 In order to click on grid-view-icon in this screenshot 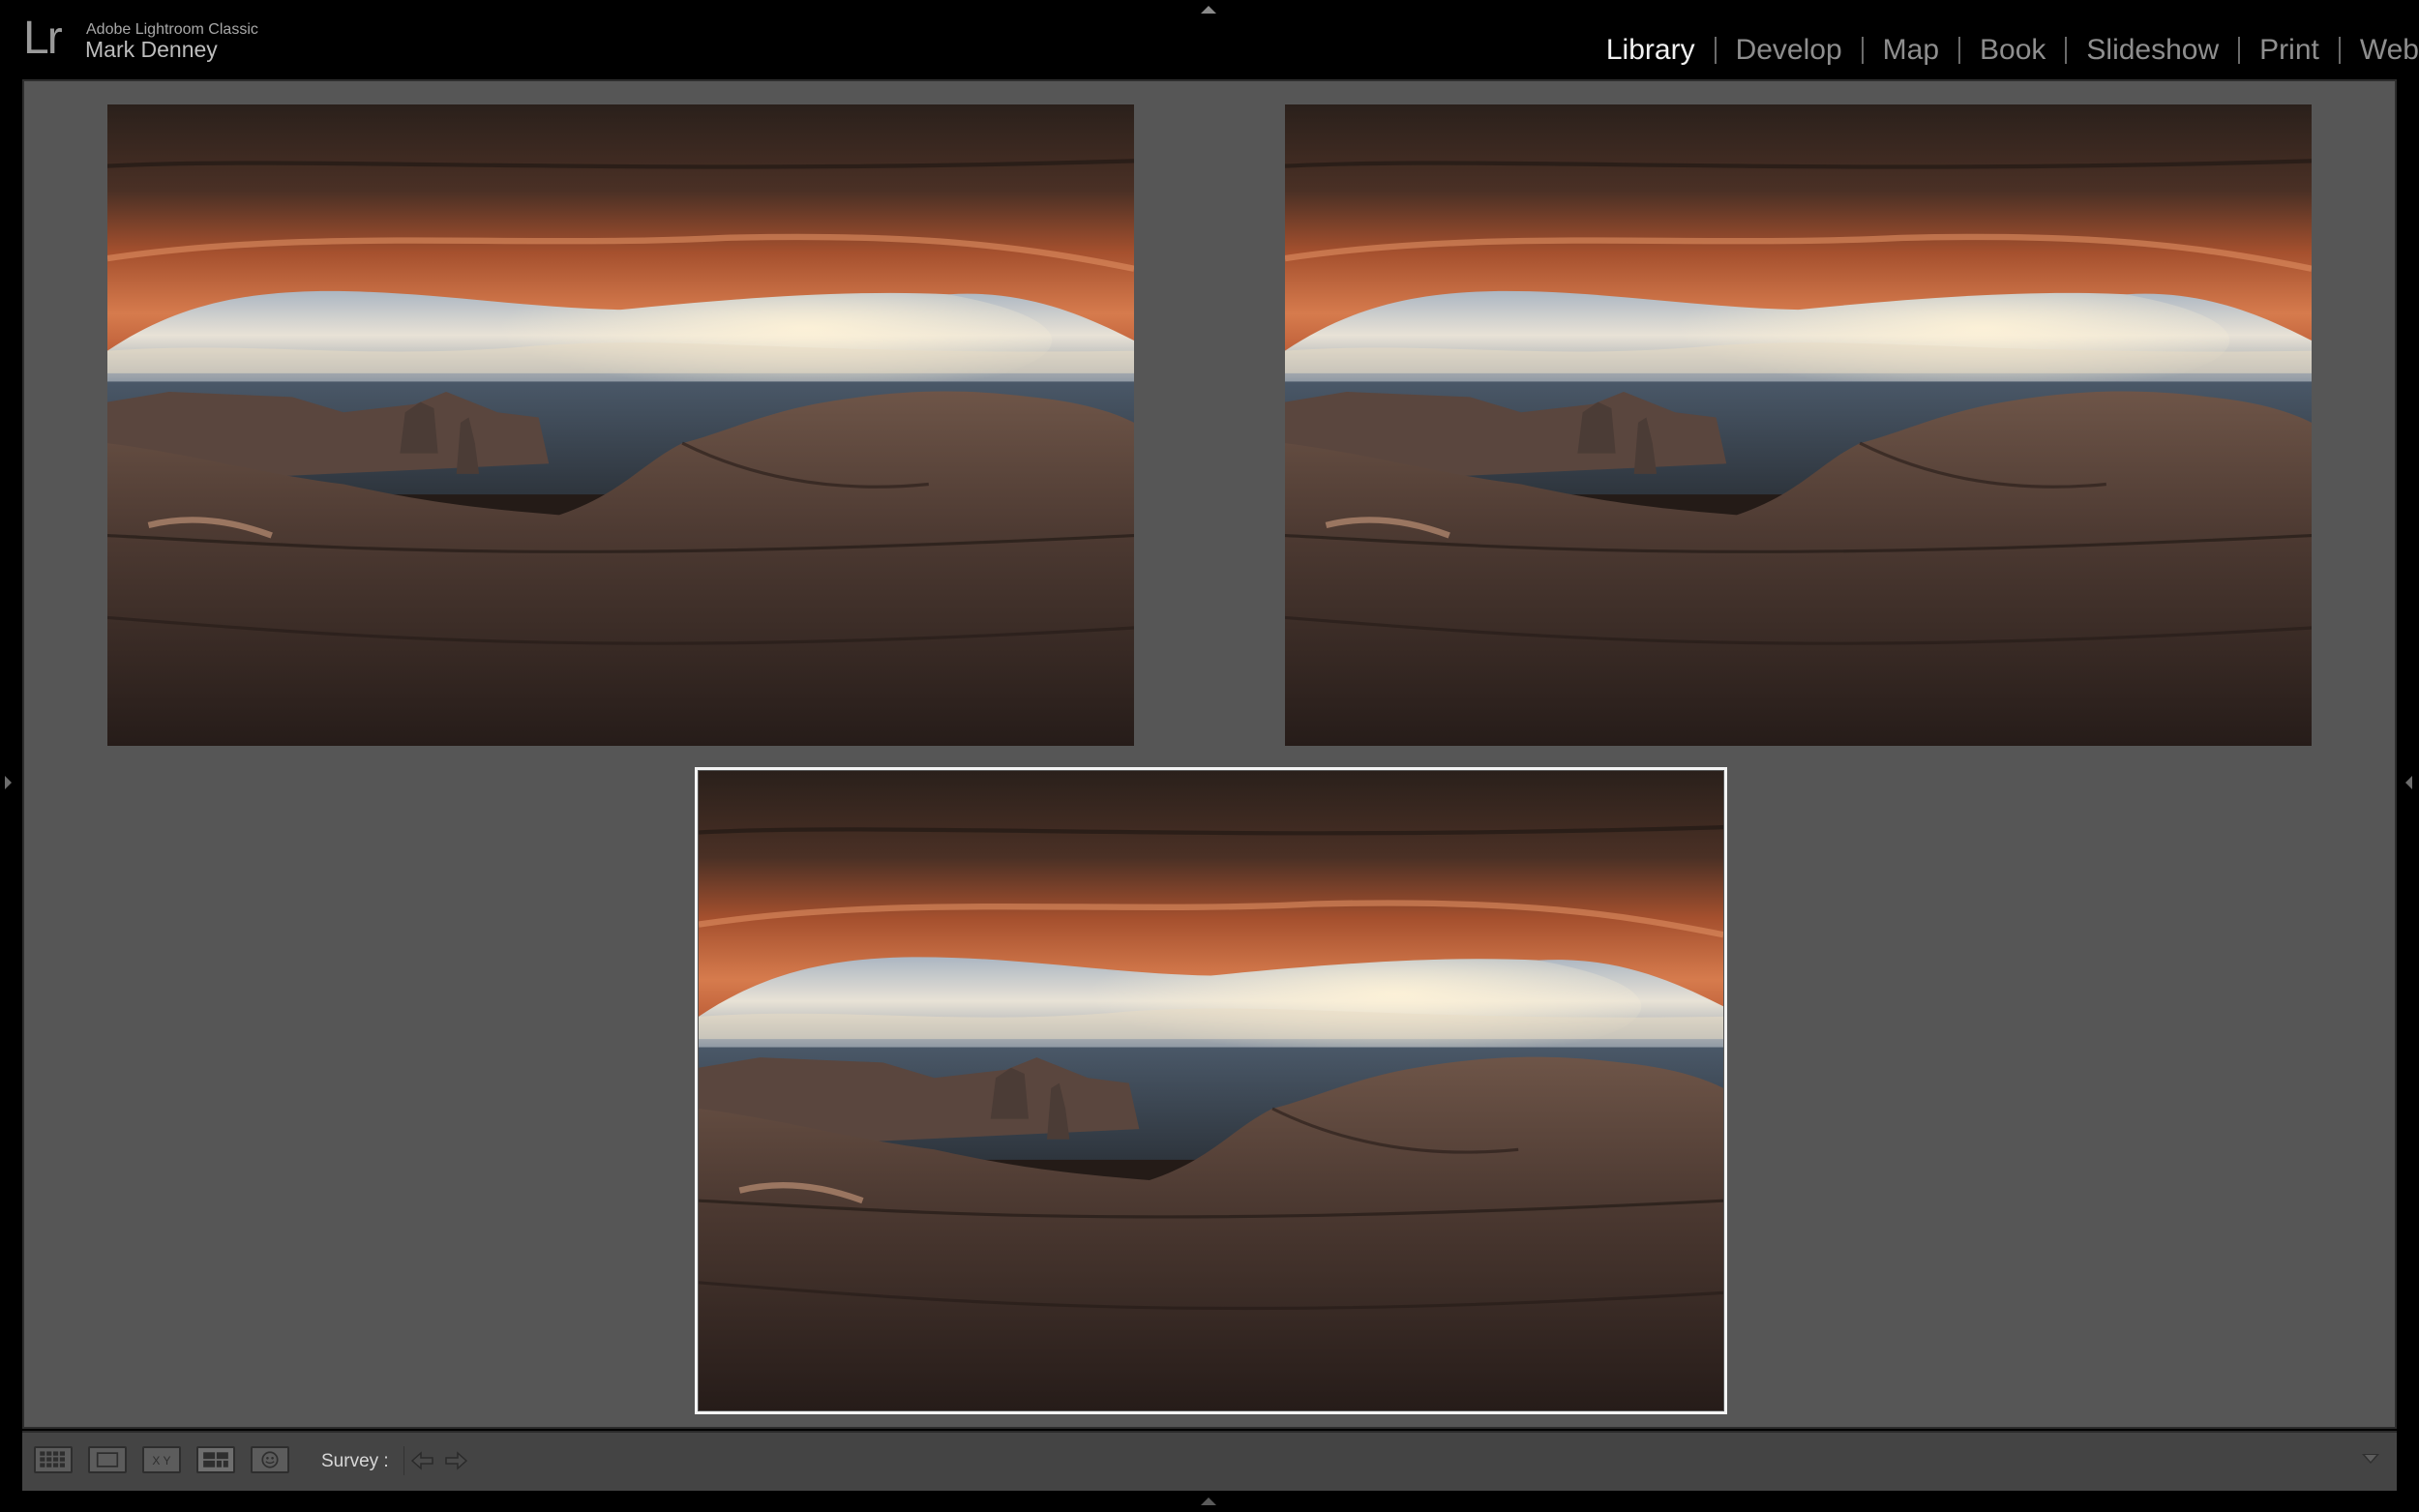, I will do `click(54, 1459)`.